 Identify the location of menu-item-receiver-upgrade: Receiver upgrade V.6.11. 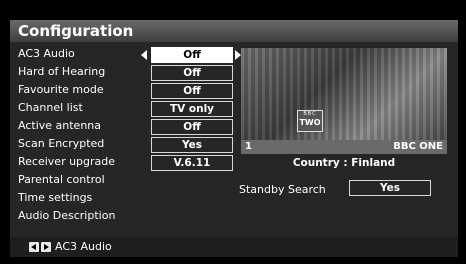
(131, 163).